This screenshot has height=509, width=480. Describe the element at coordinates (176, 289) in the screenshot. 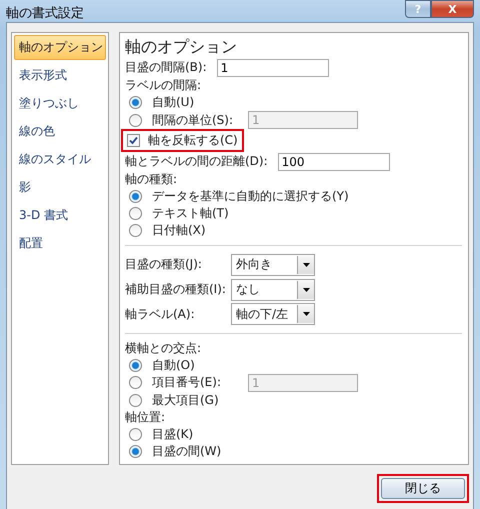

I see `dropdown-label: 補助目盛の種類(I):` at that location.